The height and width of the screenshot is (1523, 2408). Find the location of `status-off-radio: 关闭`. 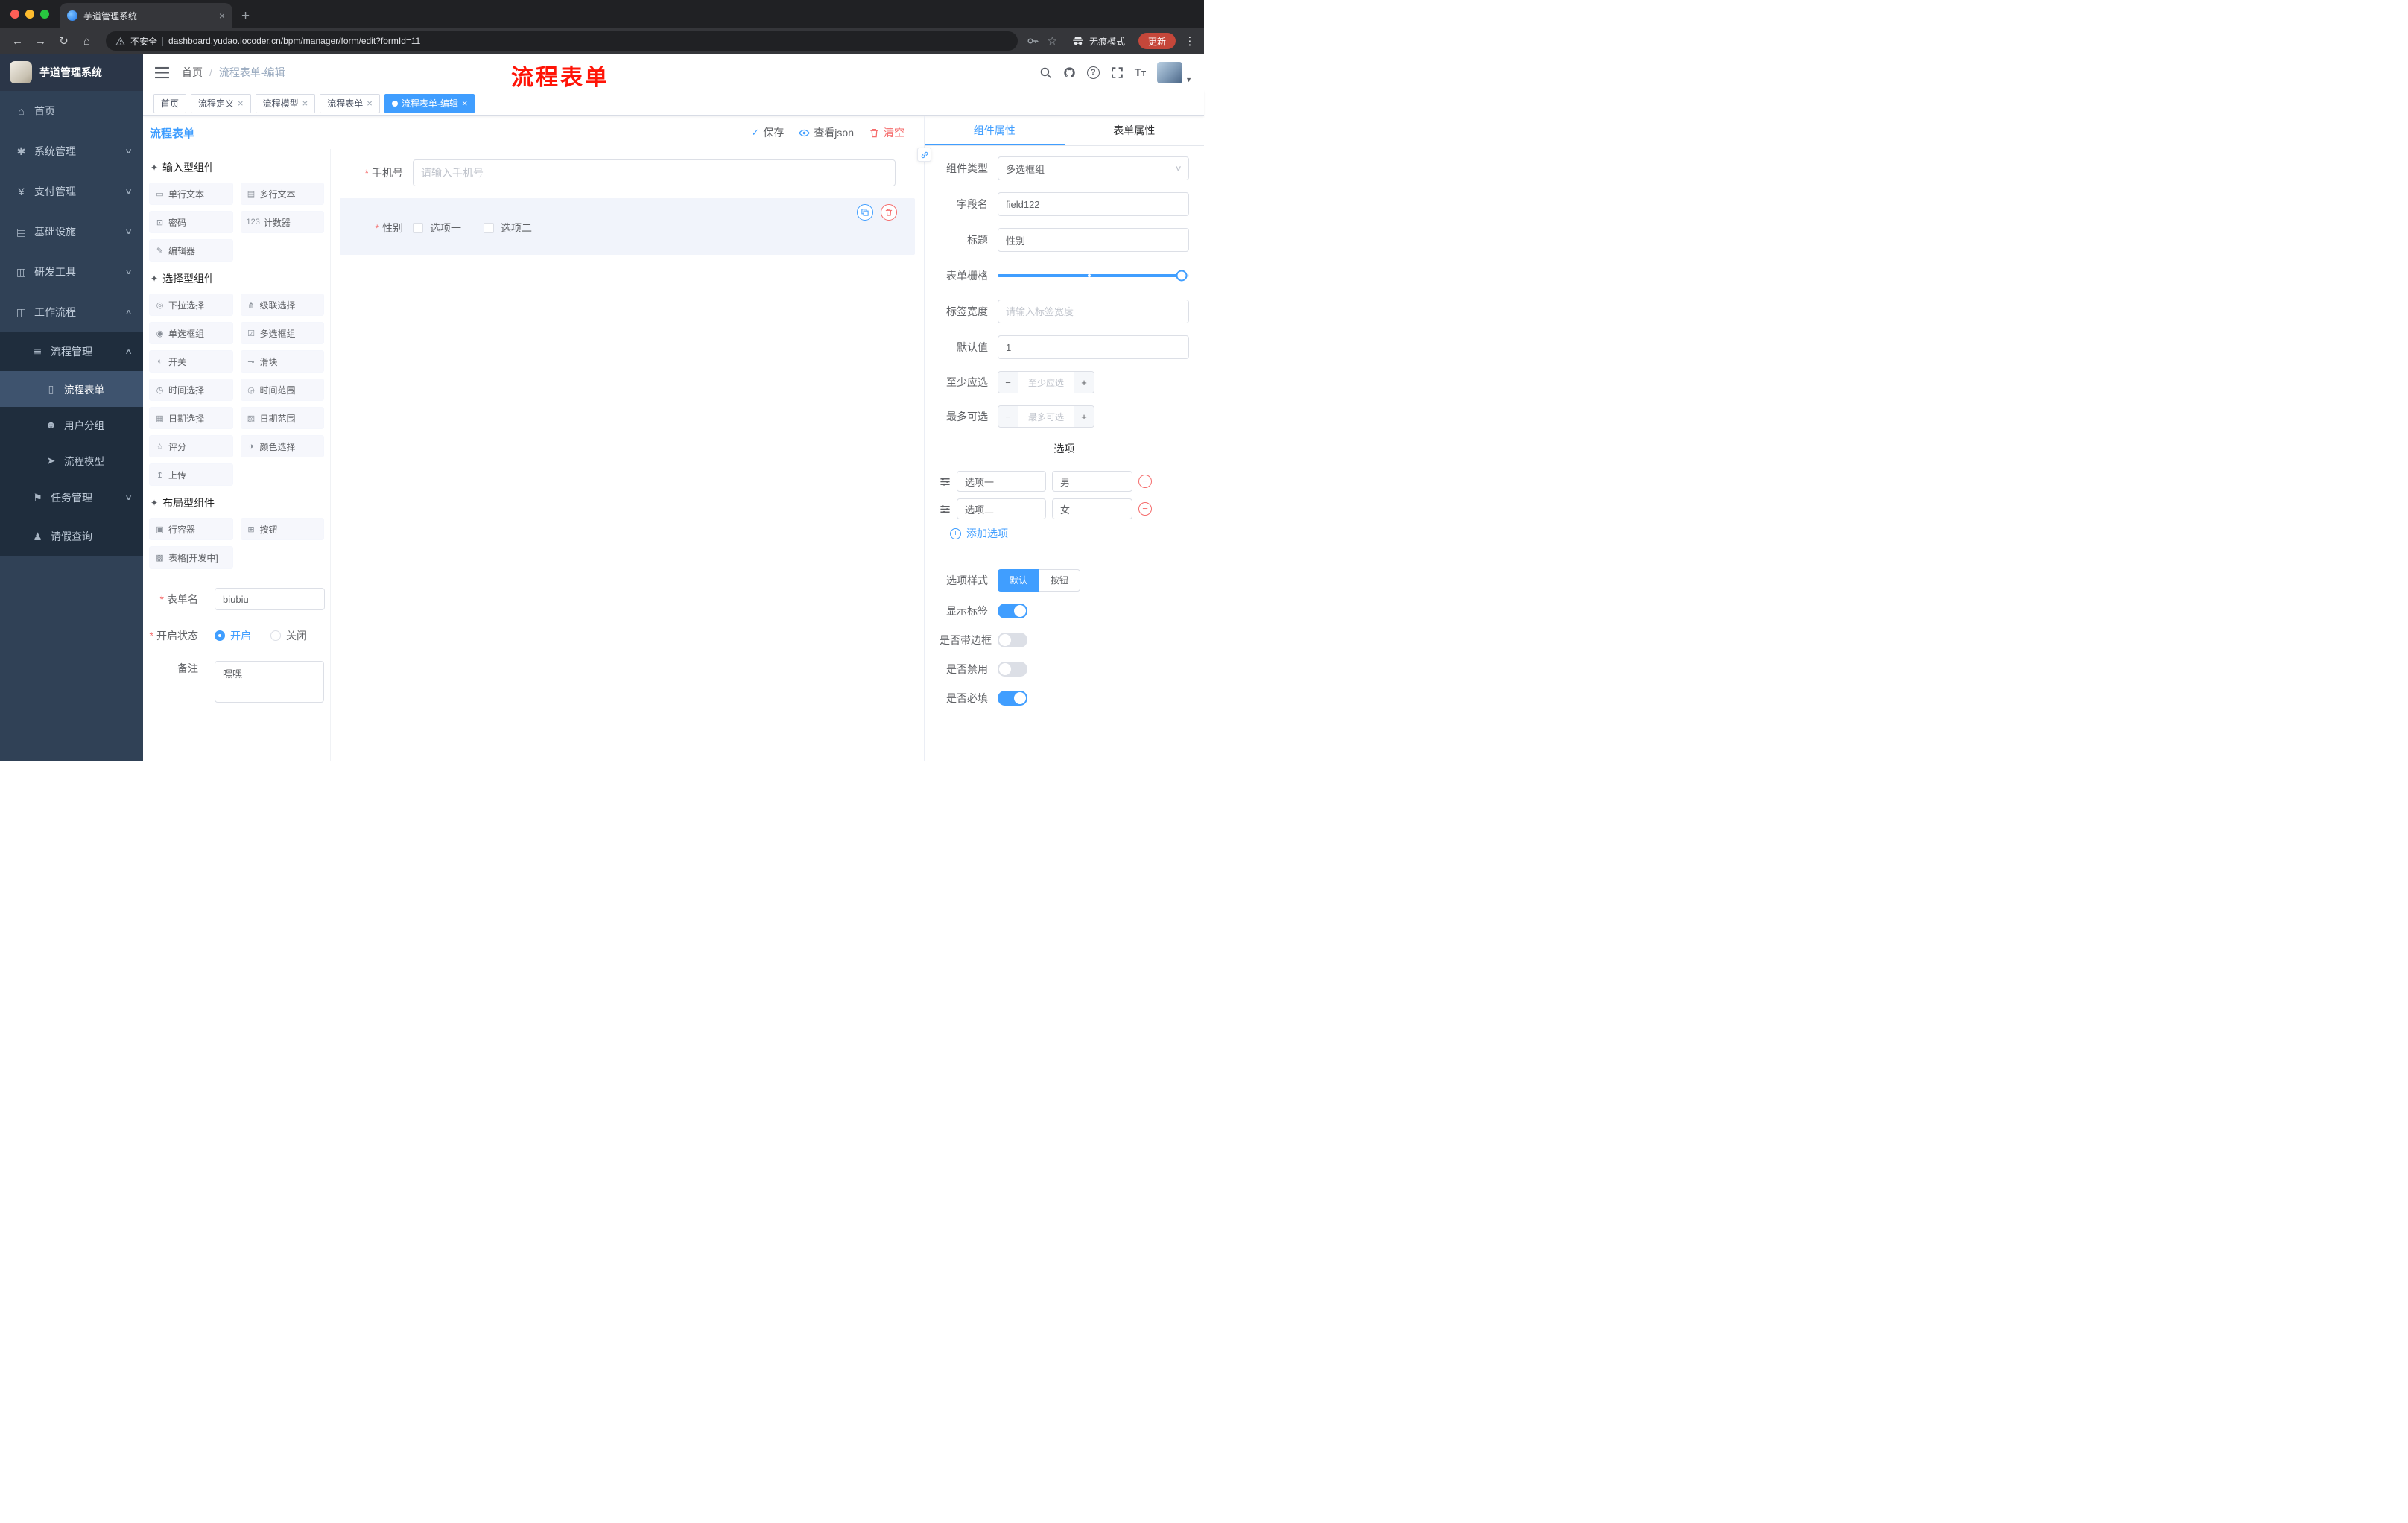

status-off-radio: 关闭 is located at coordinates (288, 636).